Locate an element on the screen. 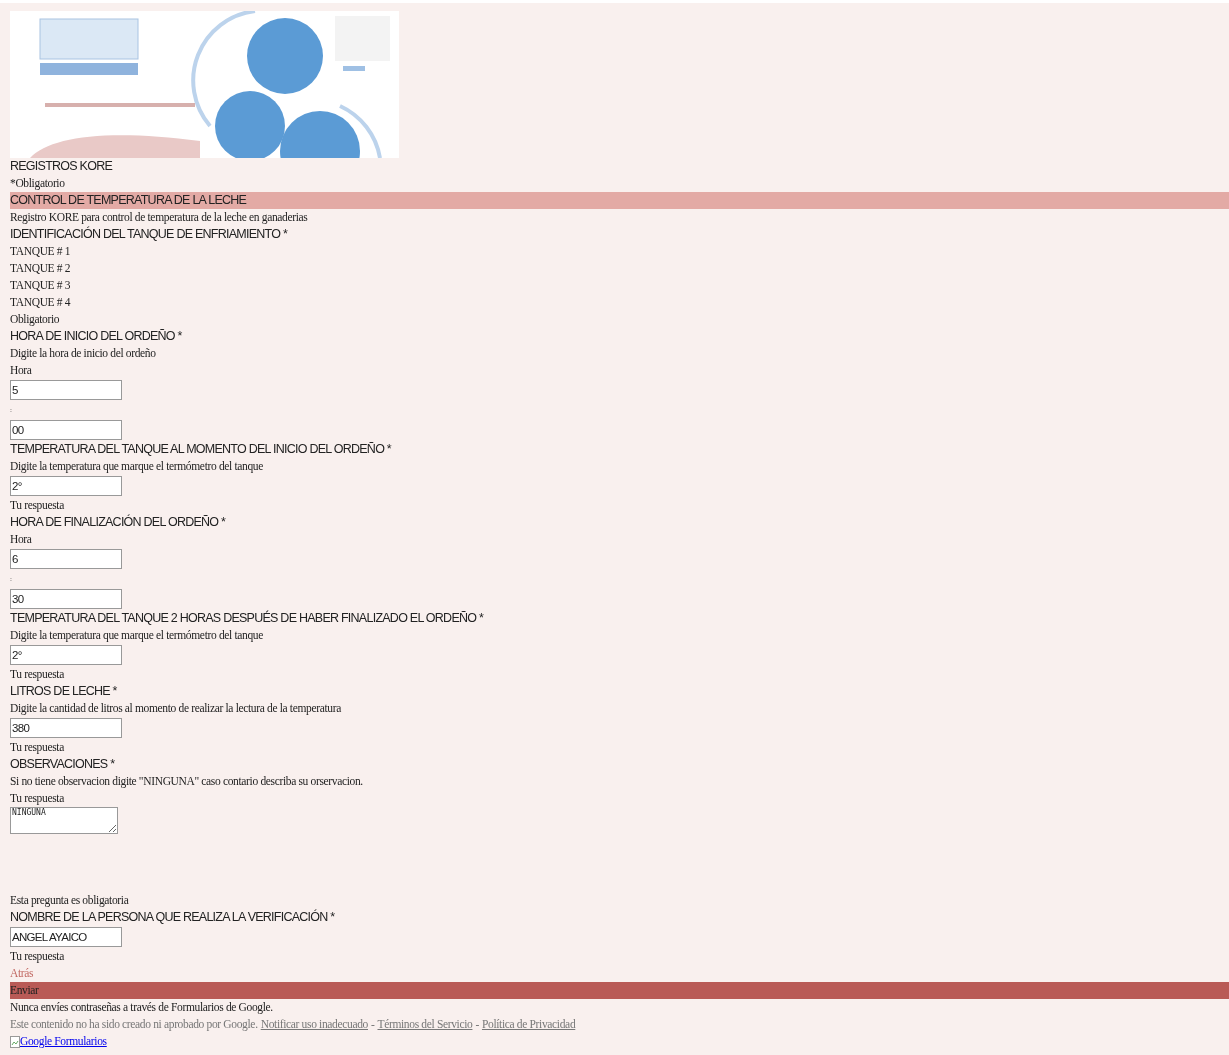  input-field: ANGEL AYAICO is located at coordinates (66, 937).